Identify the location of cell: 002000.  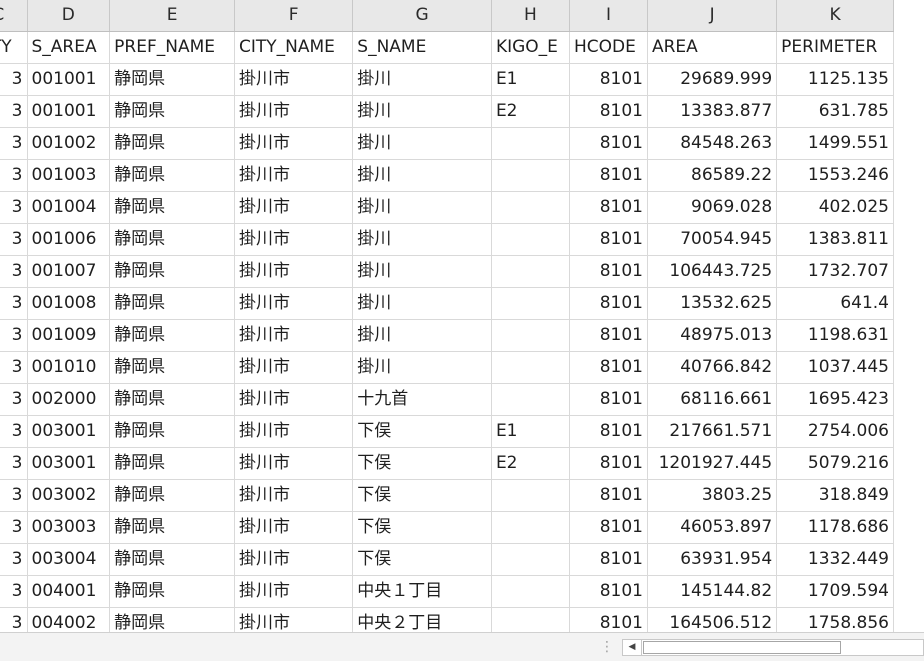
(69, 399).